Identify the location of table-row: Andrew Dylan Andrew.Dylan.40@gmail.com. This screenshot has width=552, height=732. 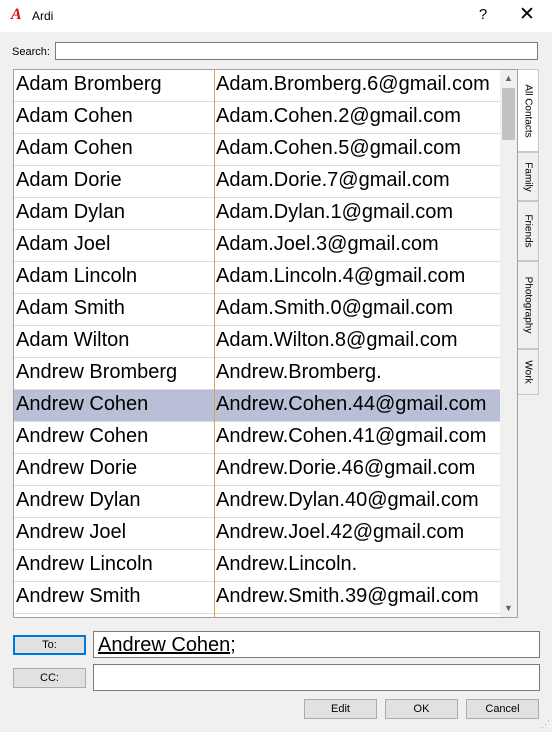
(257, 502).